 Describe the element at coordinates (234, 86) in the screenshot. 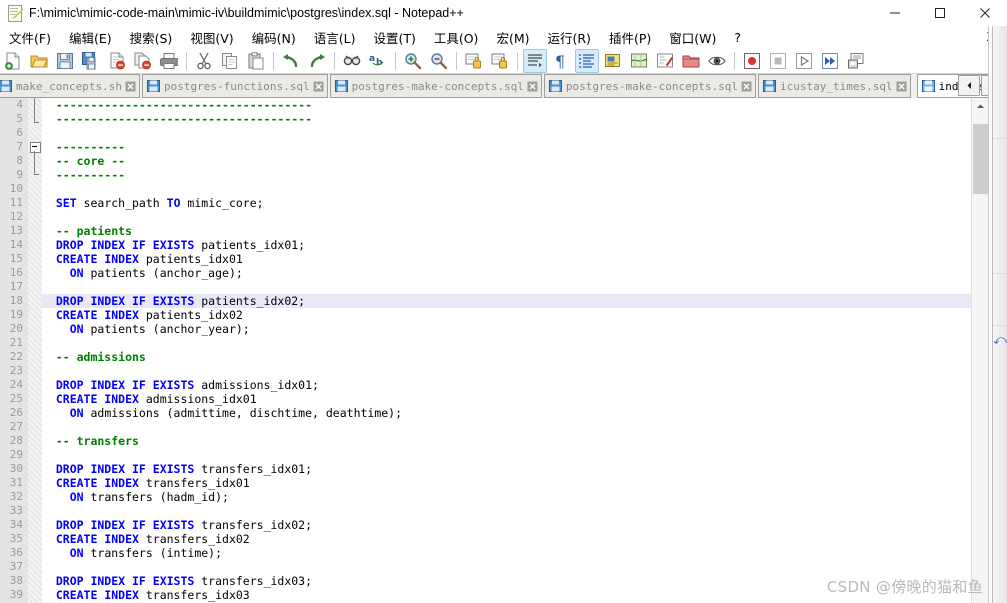

I see `tab-postgres-functions-sql: postgres-functions.sql` at that location.